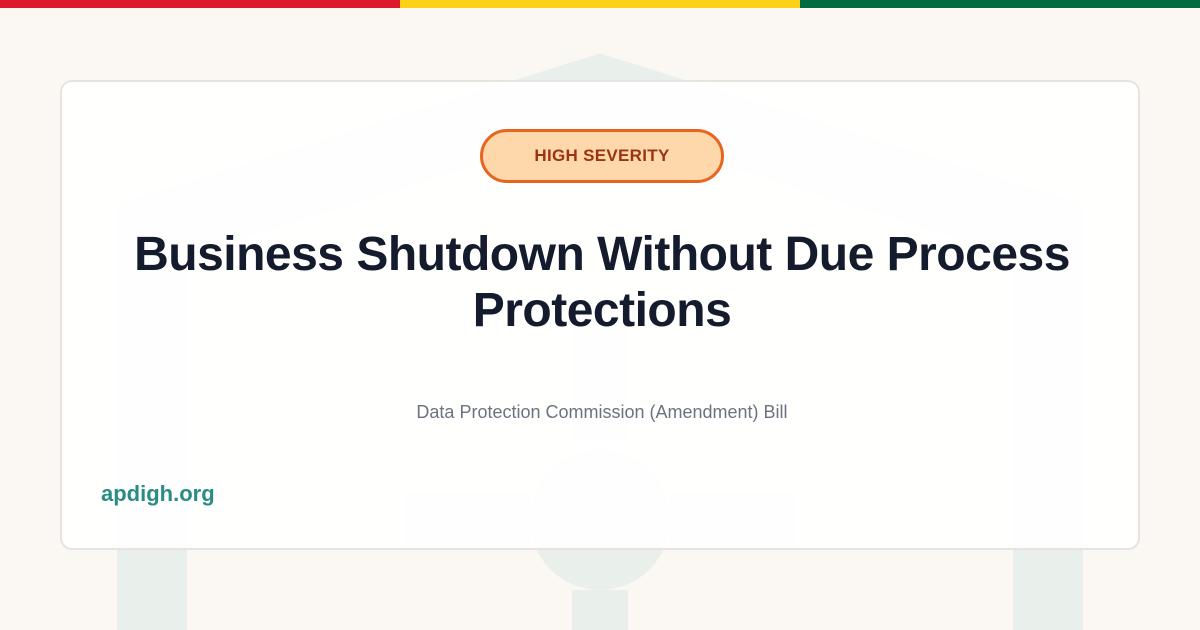 The height and width of the screenshot is (630, 1200). What do you see at coordinates (602, 156) in the screenshot?
I see `severity-badge: HIGH SEVERITY` at bounding box center [602, 156].